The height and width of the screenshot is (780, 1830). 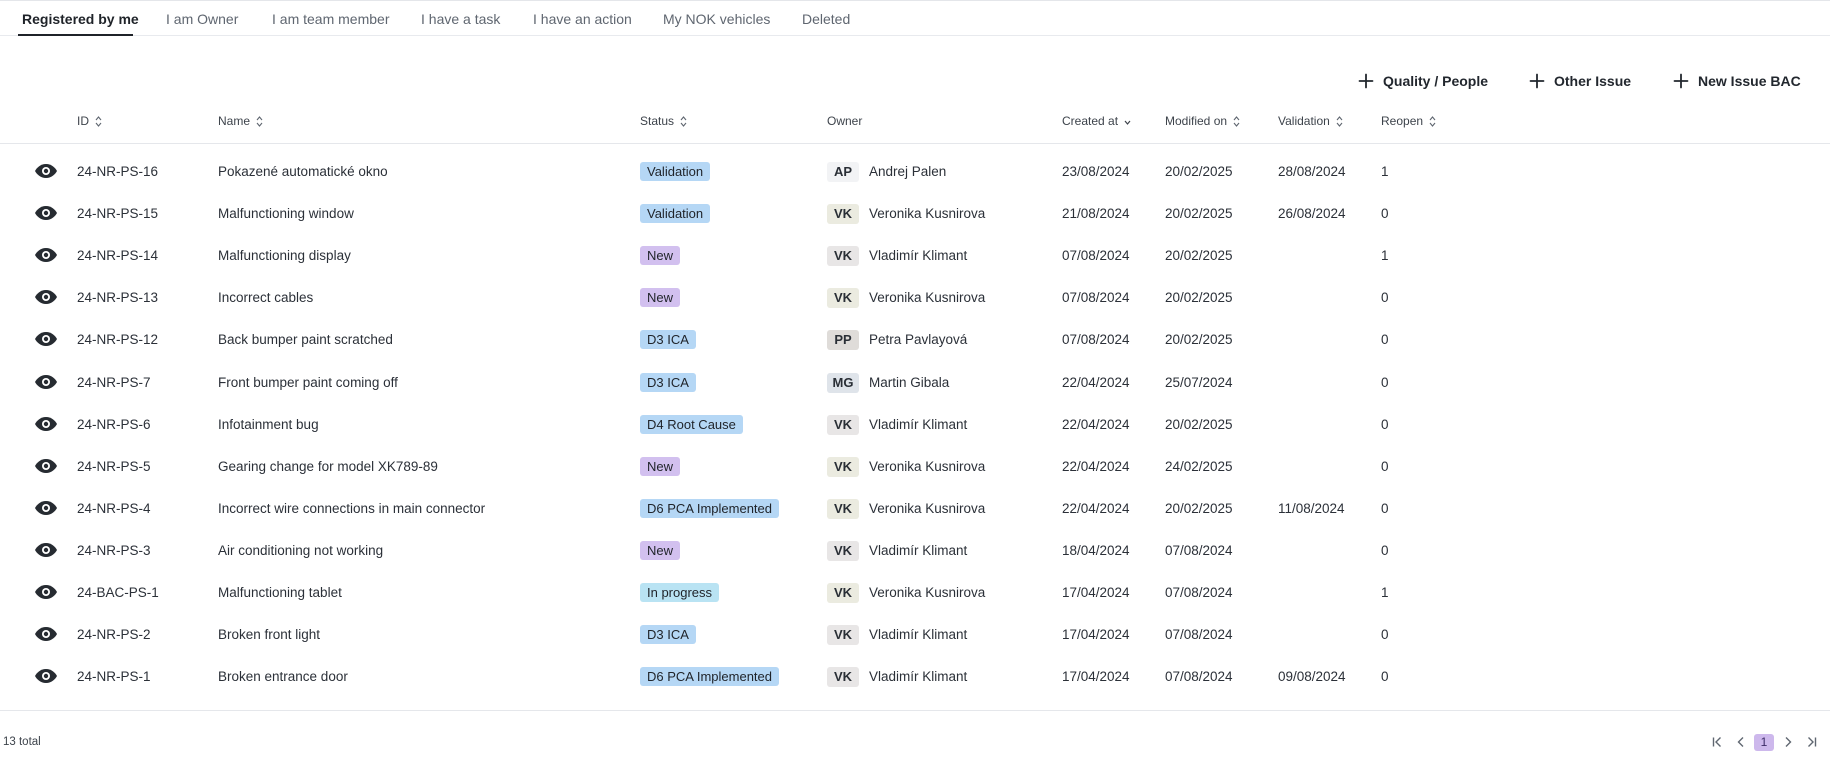 What do you see at coordinates (1423, 81) in the screenshot?
I see `quality-people-button: Quality / People` at bounding box center [1423, 81].